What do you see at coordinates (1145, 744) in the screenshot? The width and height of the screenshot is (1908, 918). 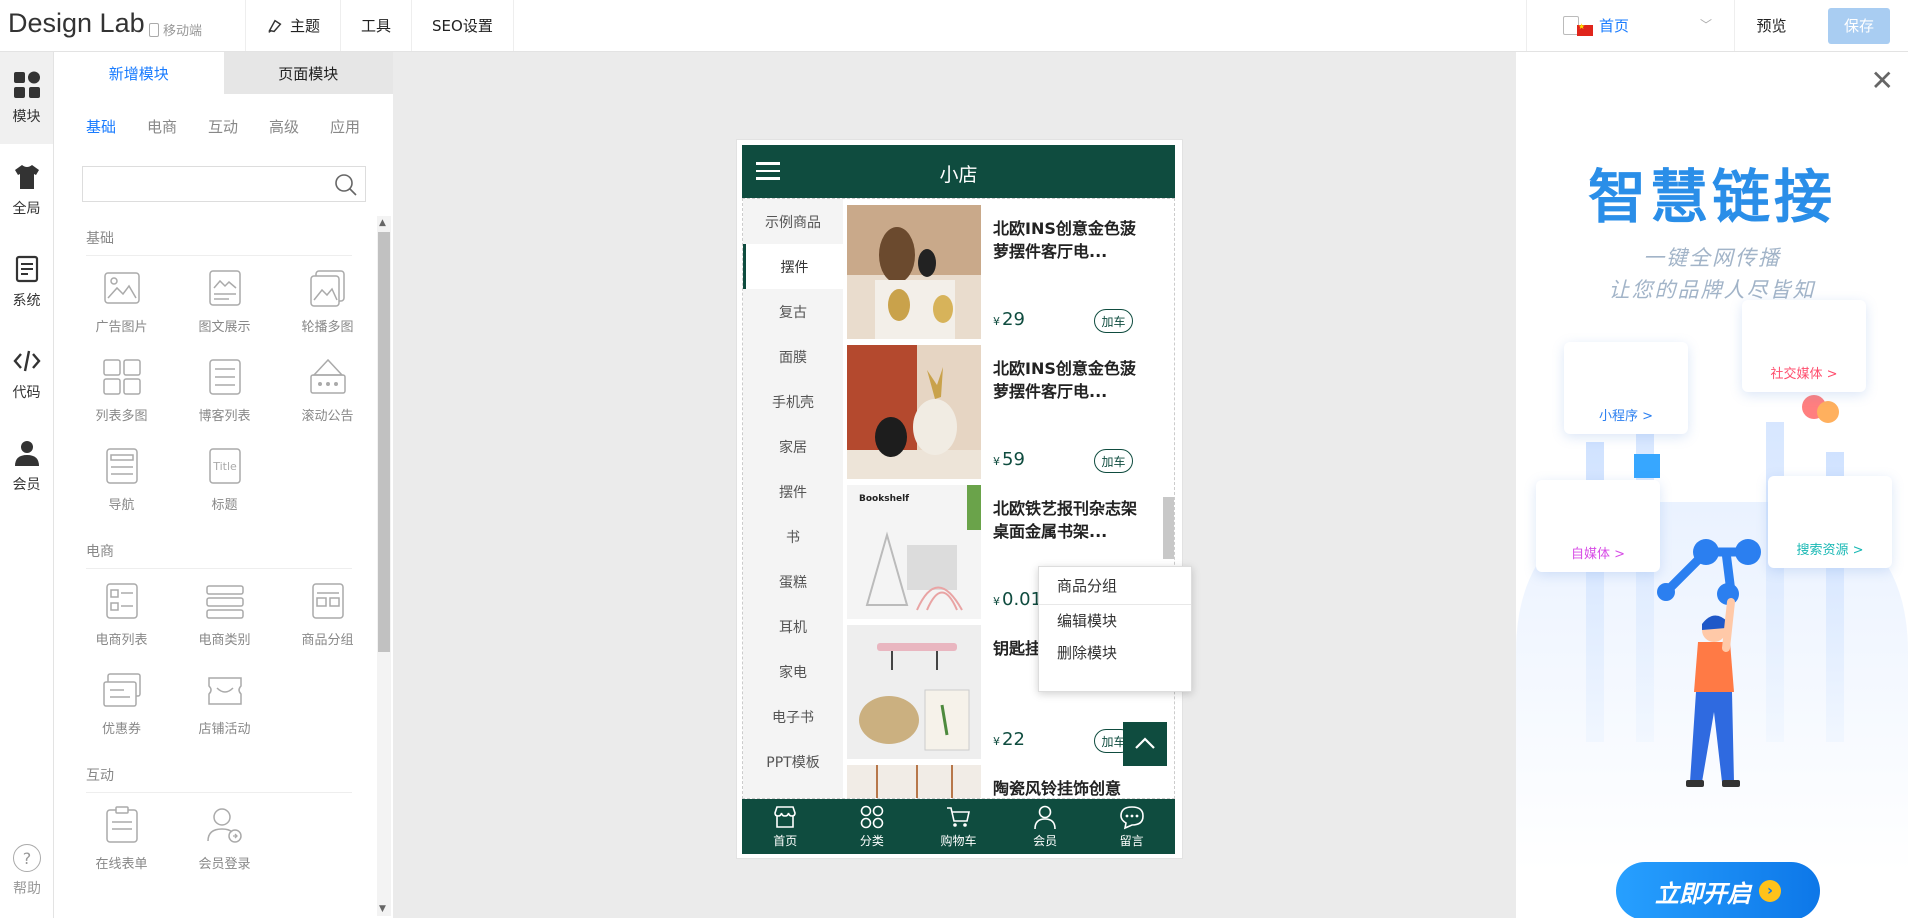 I see `back-to-top-button` at bounding box center [1145, 744].